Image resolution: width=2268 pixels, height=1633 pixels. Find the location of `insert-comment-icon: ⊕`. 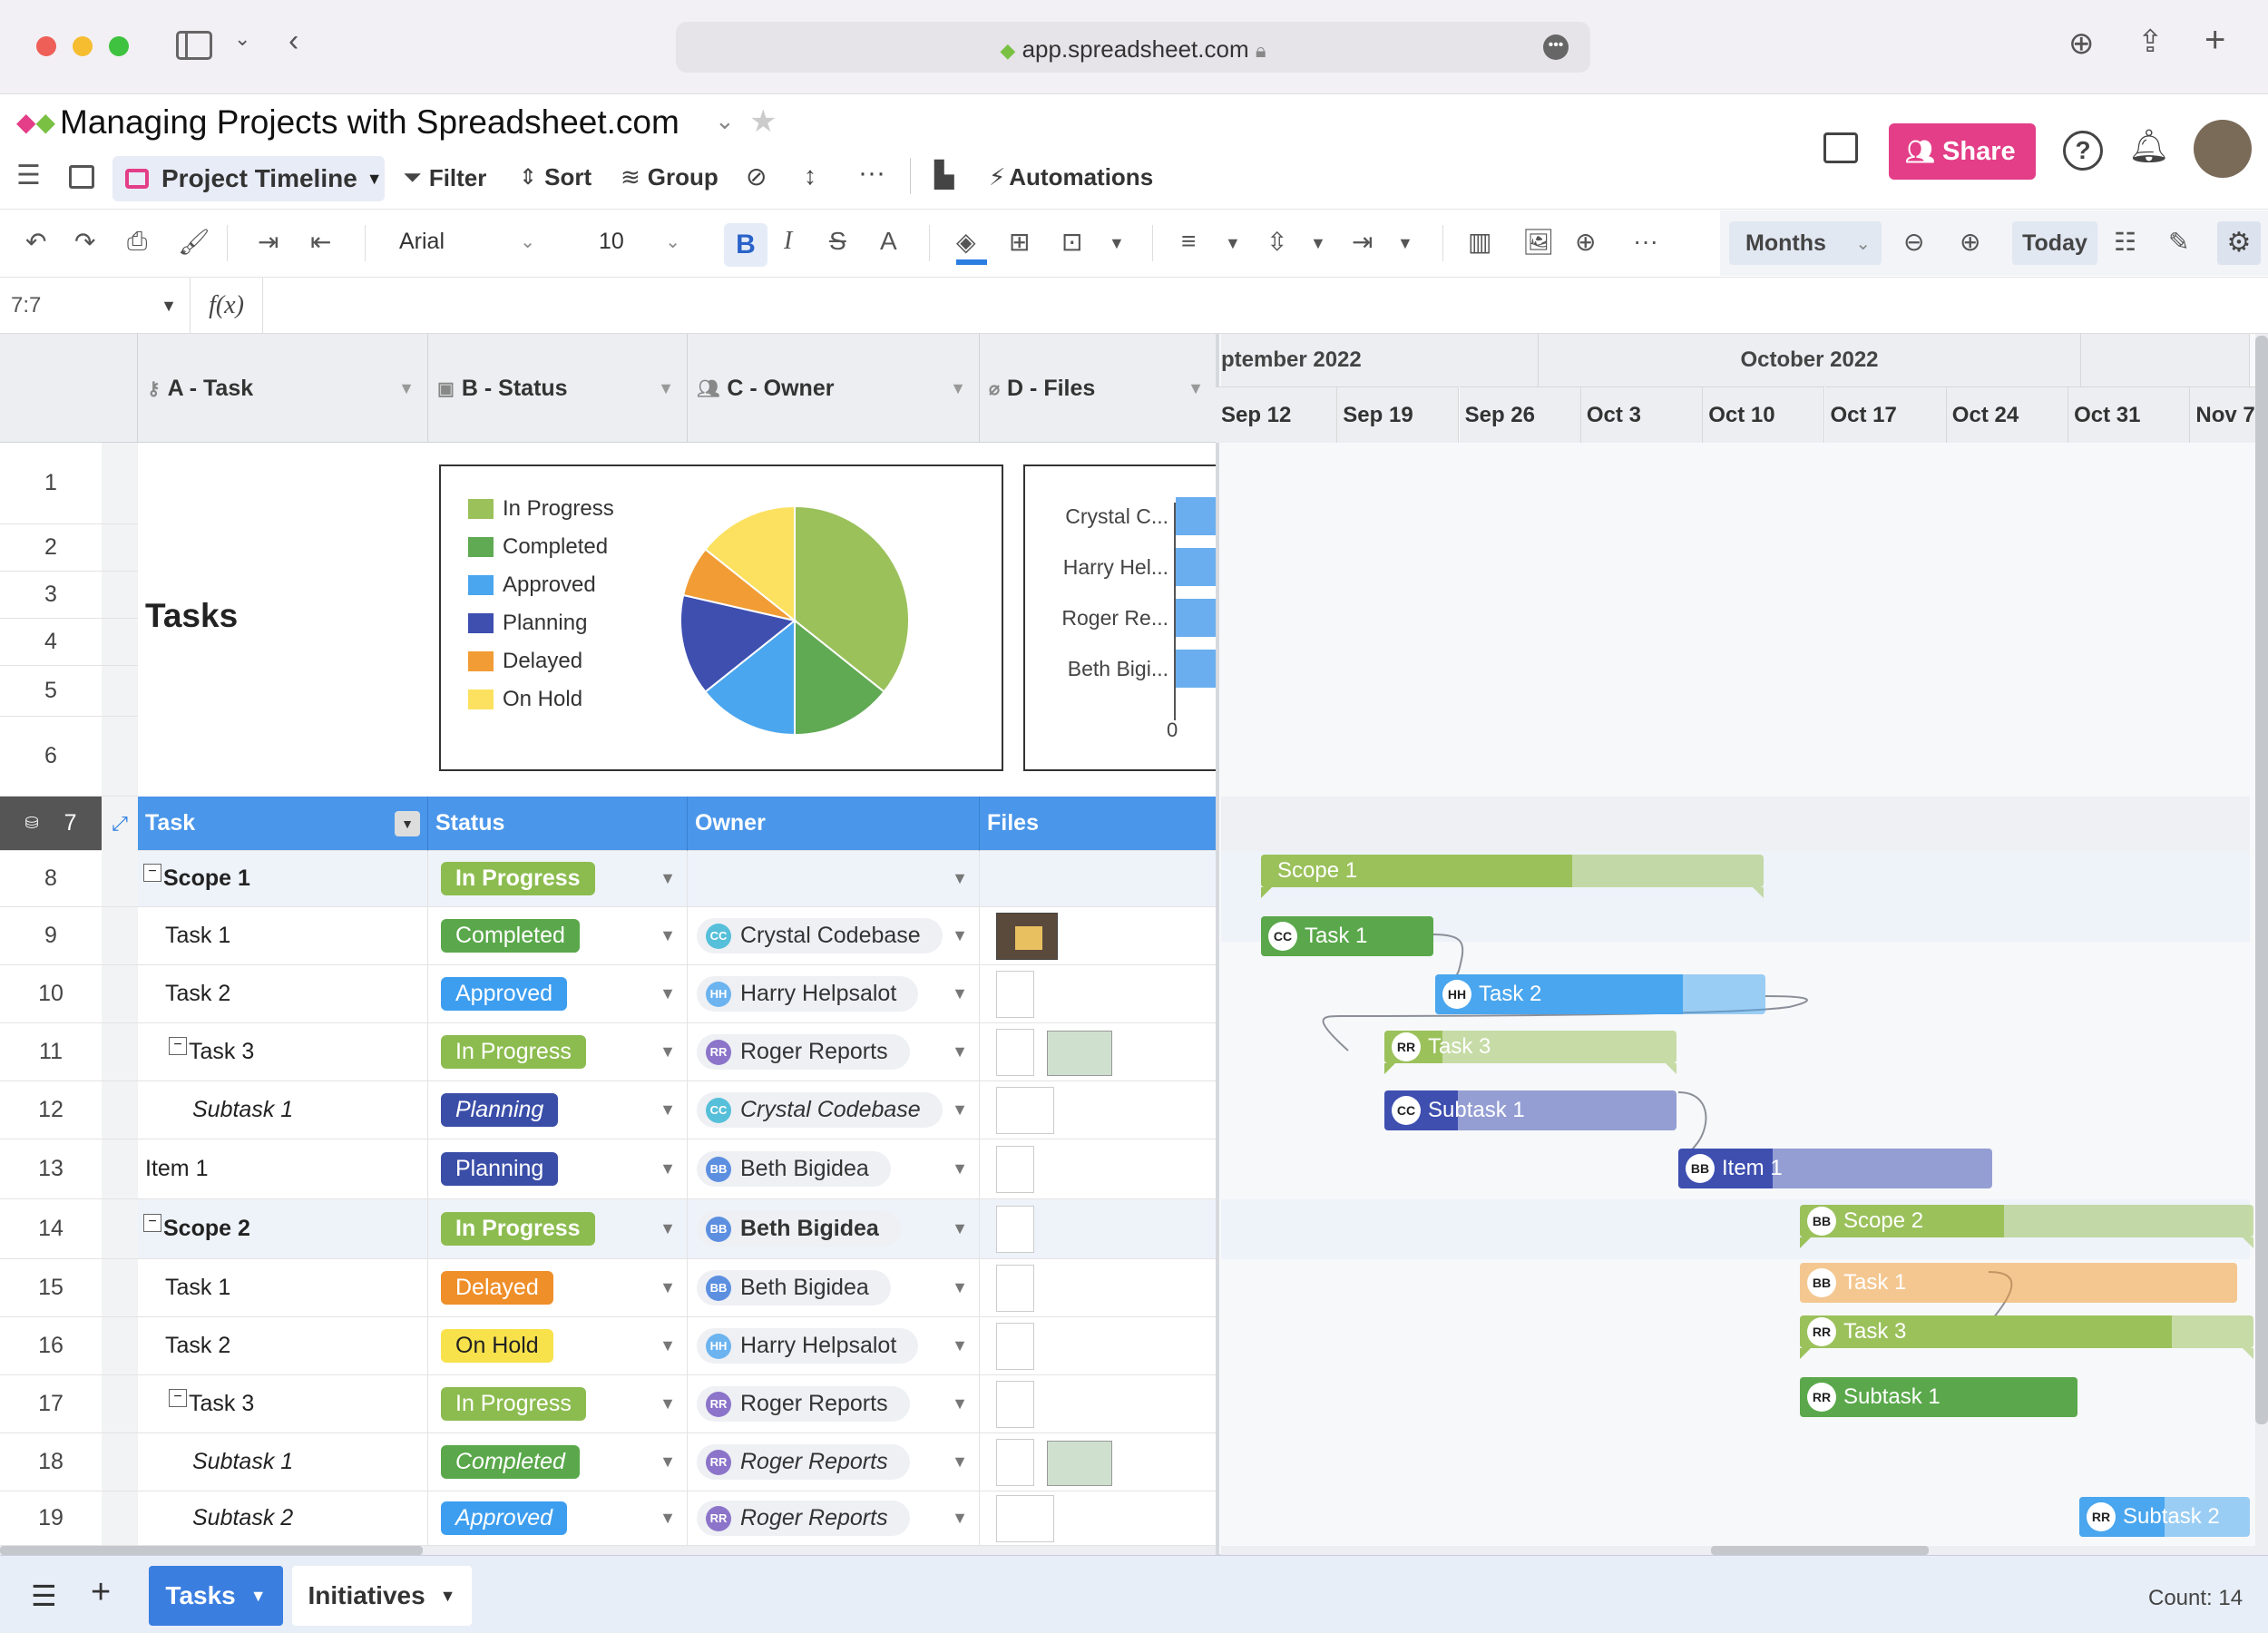

insert-comment-icon: ⊕ is located at coordinates (1586, 242).